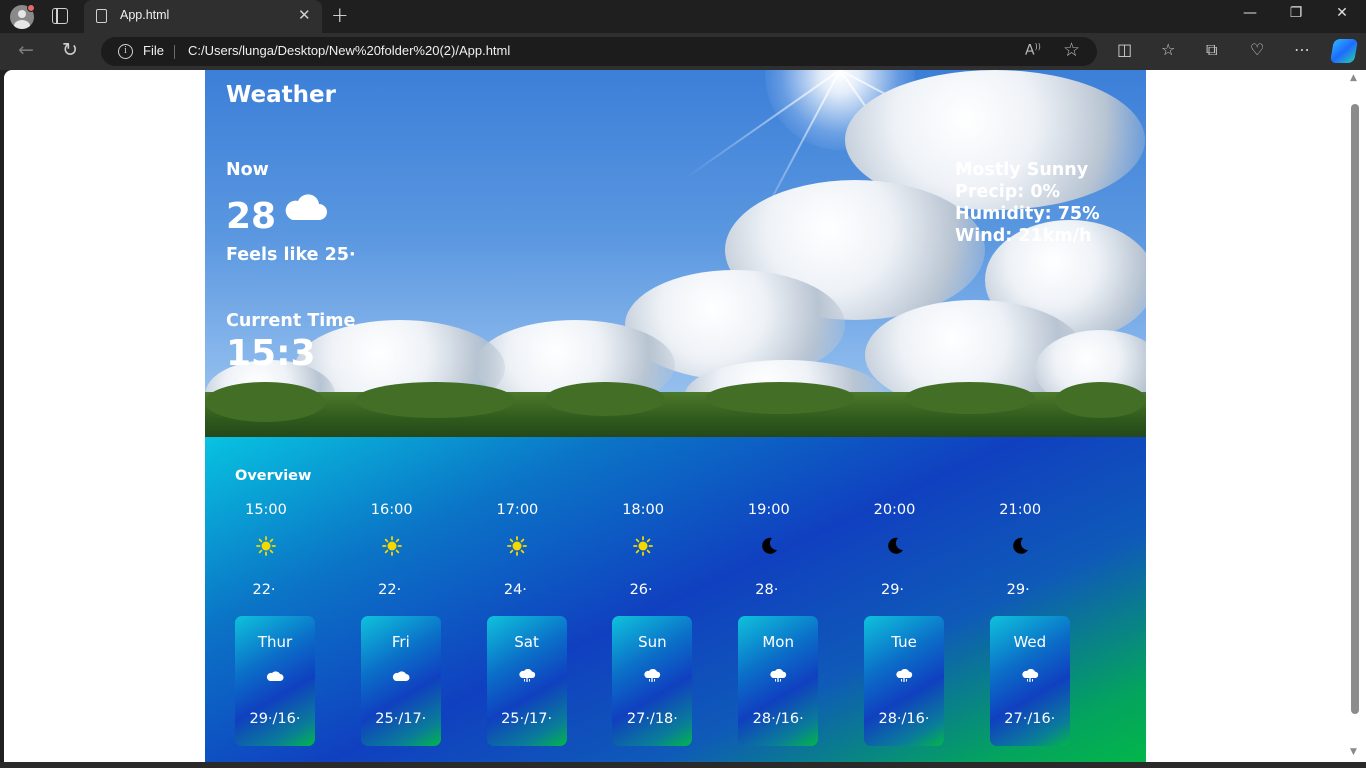  Describe the element at coordinates (125, 51) in the screenshot. I see `info-icon: i` at that location.